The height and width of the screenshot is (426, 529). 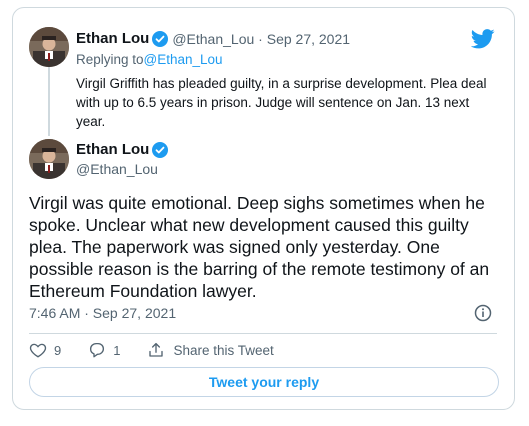 What do you see at coordinates (97, 350) in the screenshot?
I see `reply-icon` at bounding box center [97, 350].